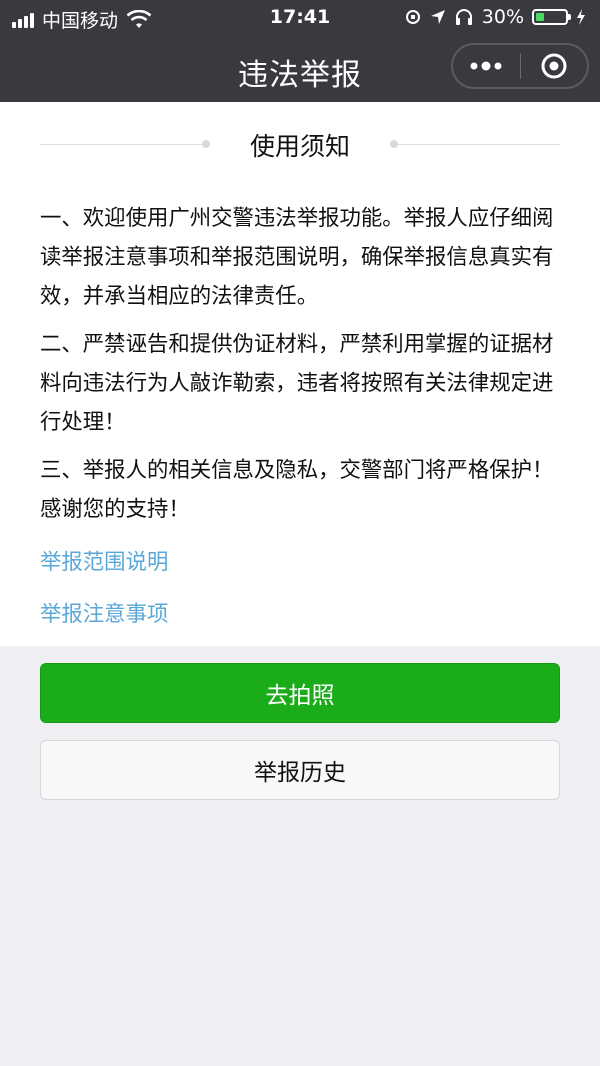 This screenshot has width=600, height=1066. I want to click on divider-dot-right, so click(394, 144).